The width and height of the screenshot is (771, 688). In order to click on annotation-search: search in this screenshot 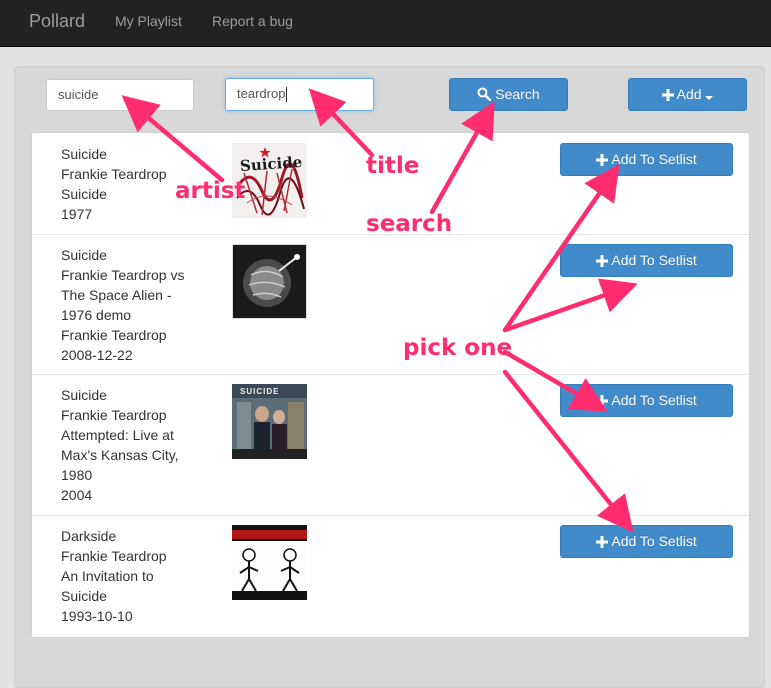, I will do `click(409, 224)`.